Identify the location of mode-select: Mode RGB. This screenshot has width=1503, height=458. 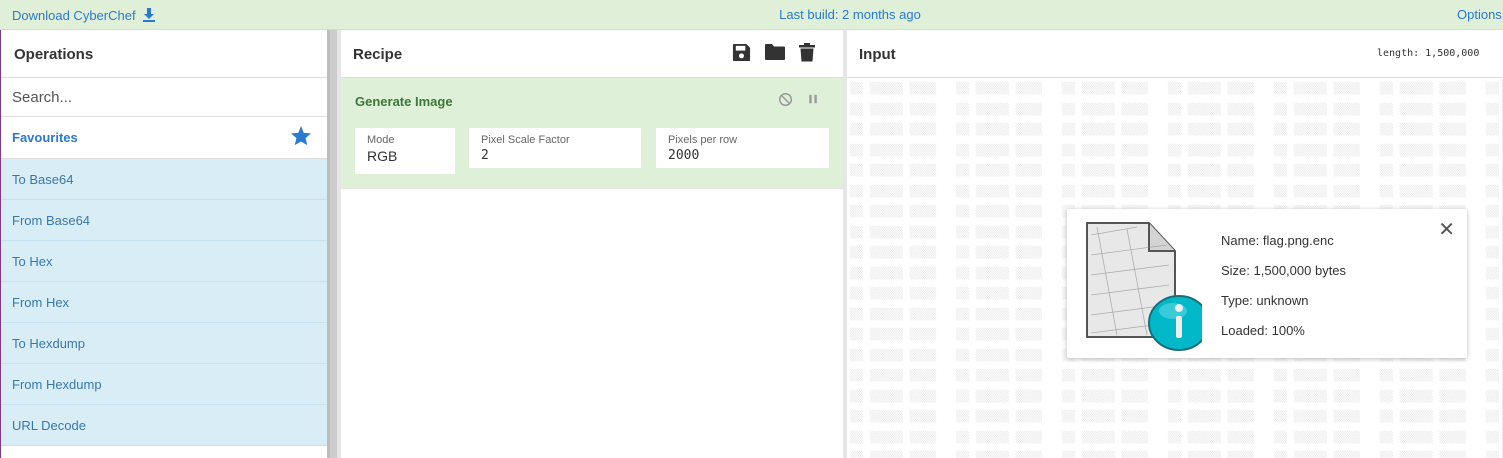
(405, 151).